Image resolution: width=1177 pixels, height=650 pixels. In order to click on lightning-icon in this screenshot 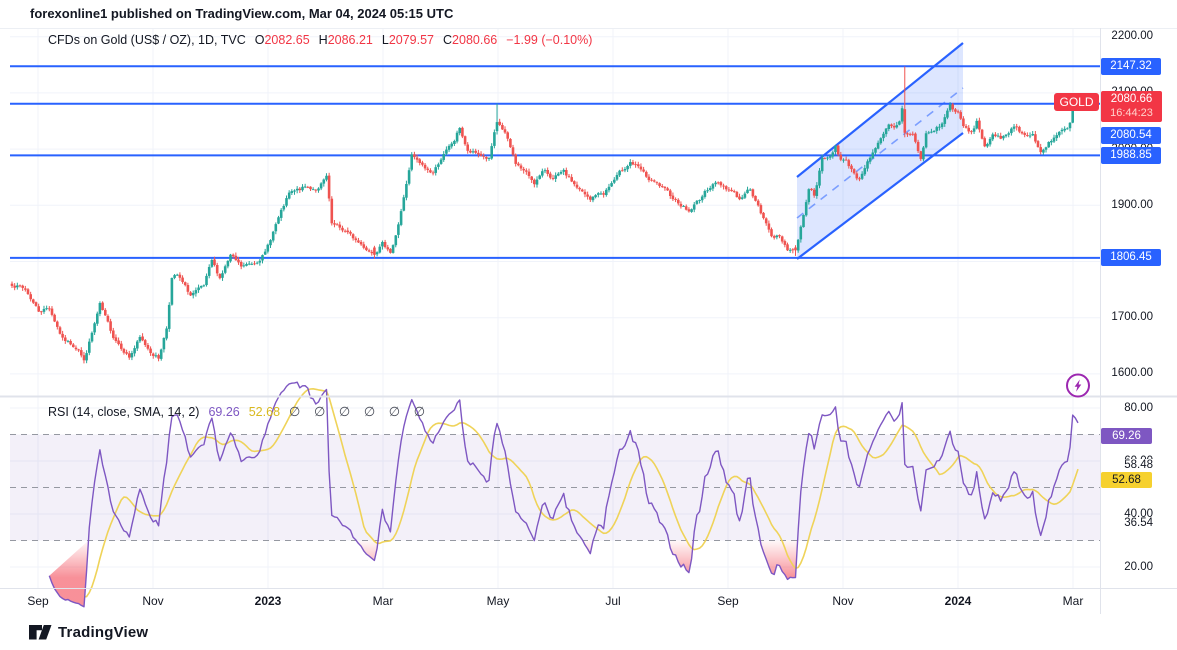, I will do `click(1078, 385)`.